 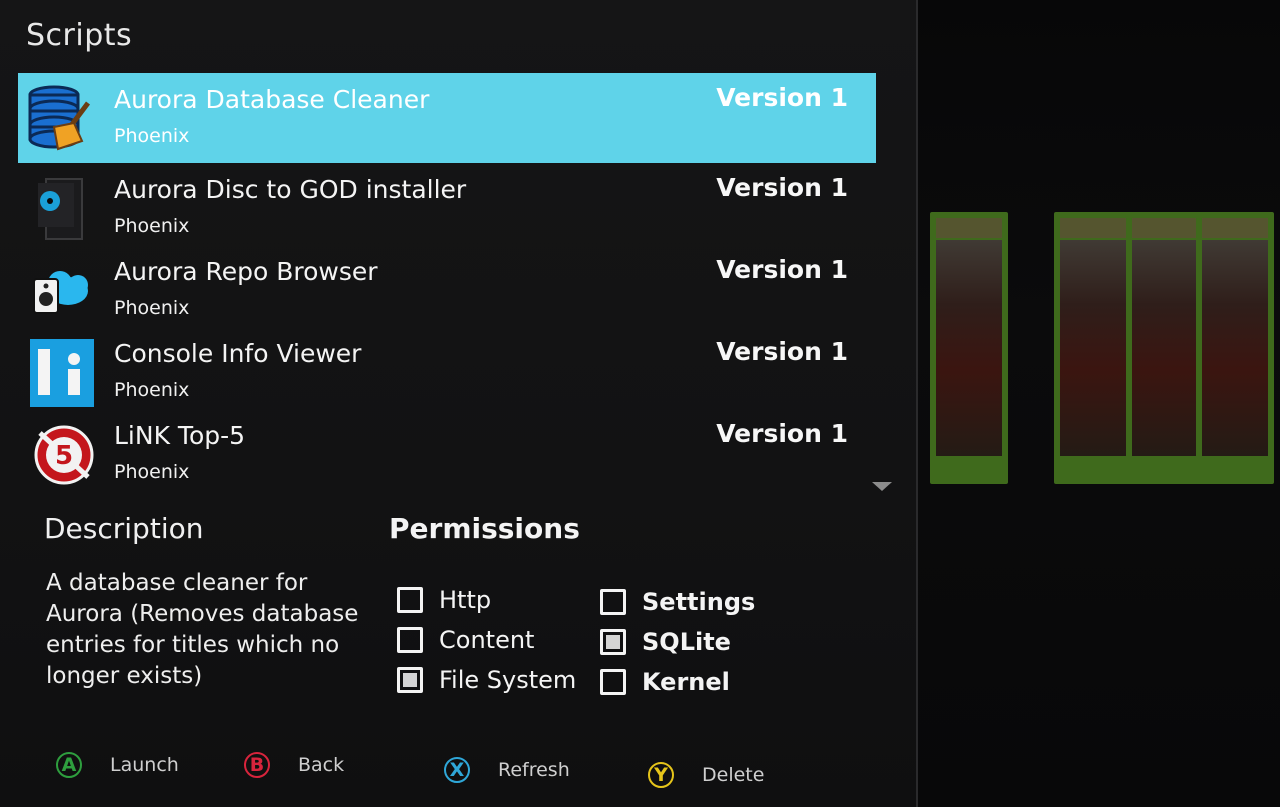 I want to click on script-name: Aurora Disc to GOD installer, so click(x=290, y=189).